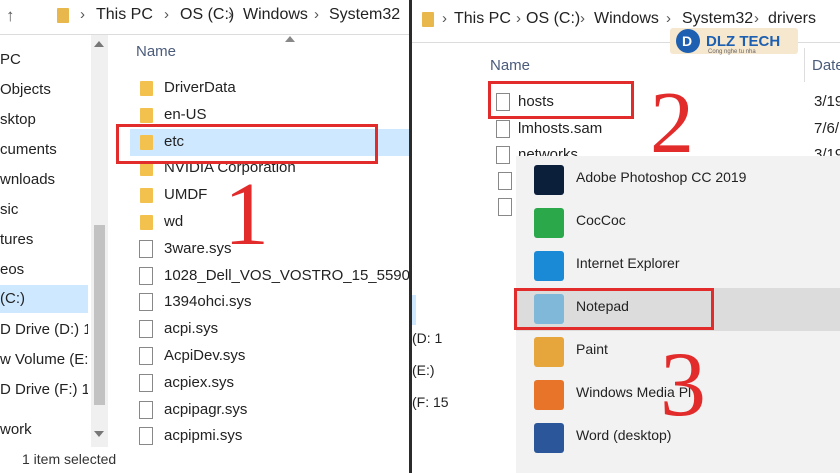  What do you see at coordinates (44, 269) in the screenshot?
I see `nav-item-videos: eos` at bounding box center [44, 269].